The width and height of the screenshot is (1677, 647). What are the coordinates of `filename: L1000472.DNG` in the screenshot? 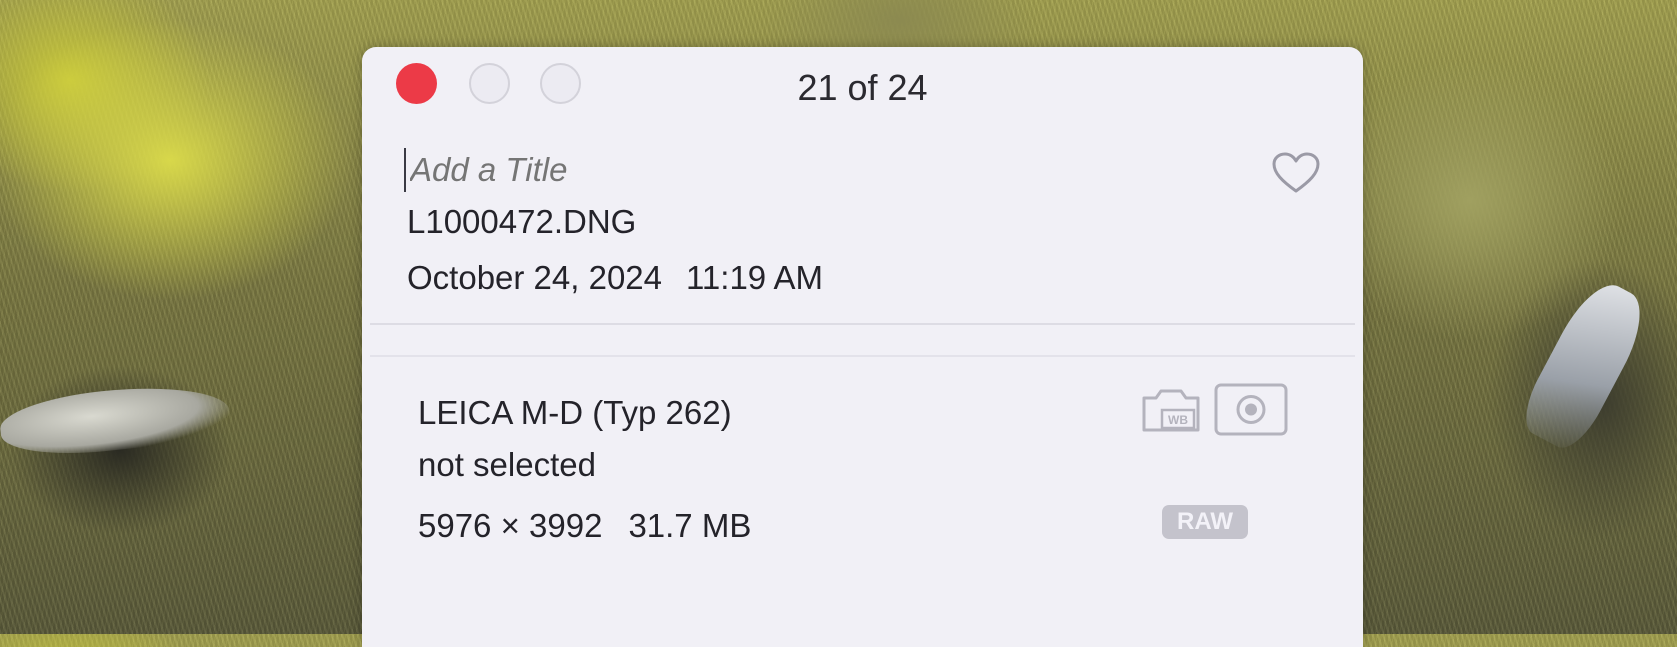 It's located at (522, 221).